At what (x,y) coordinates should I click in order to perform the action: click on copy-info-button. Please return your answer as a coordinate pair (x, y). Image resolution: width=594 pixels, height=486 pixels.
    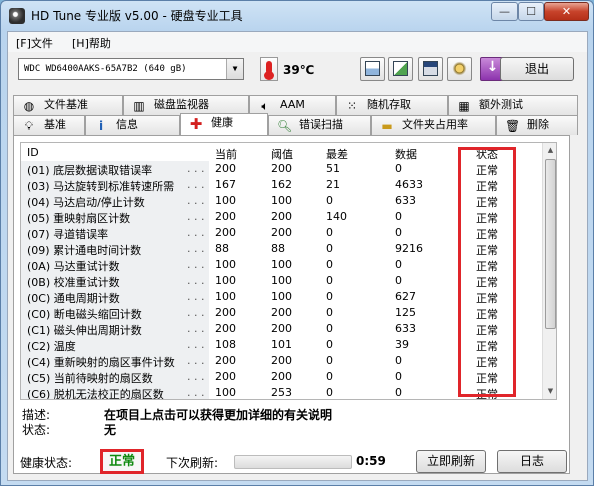
    Looking at the image, I should click on (400, 69).